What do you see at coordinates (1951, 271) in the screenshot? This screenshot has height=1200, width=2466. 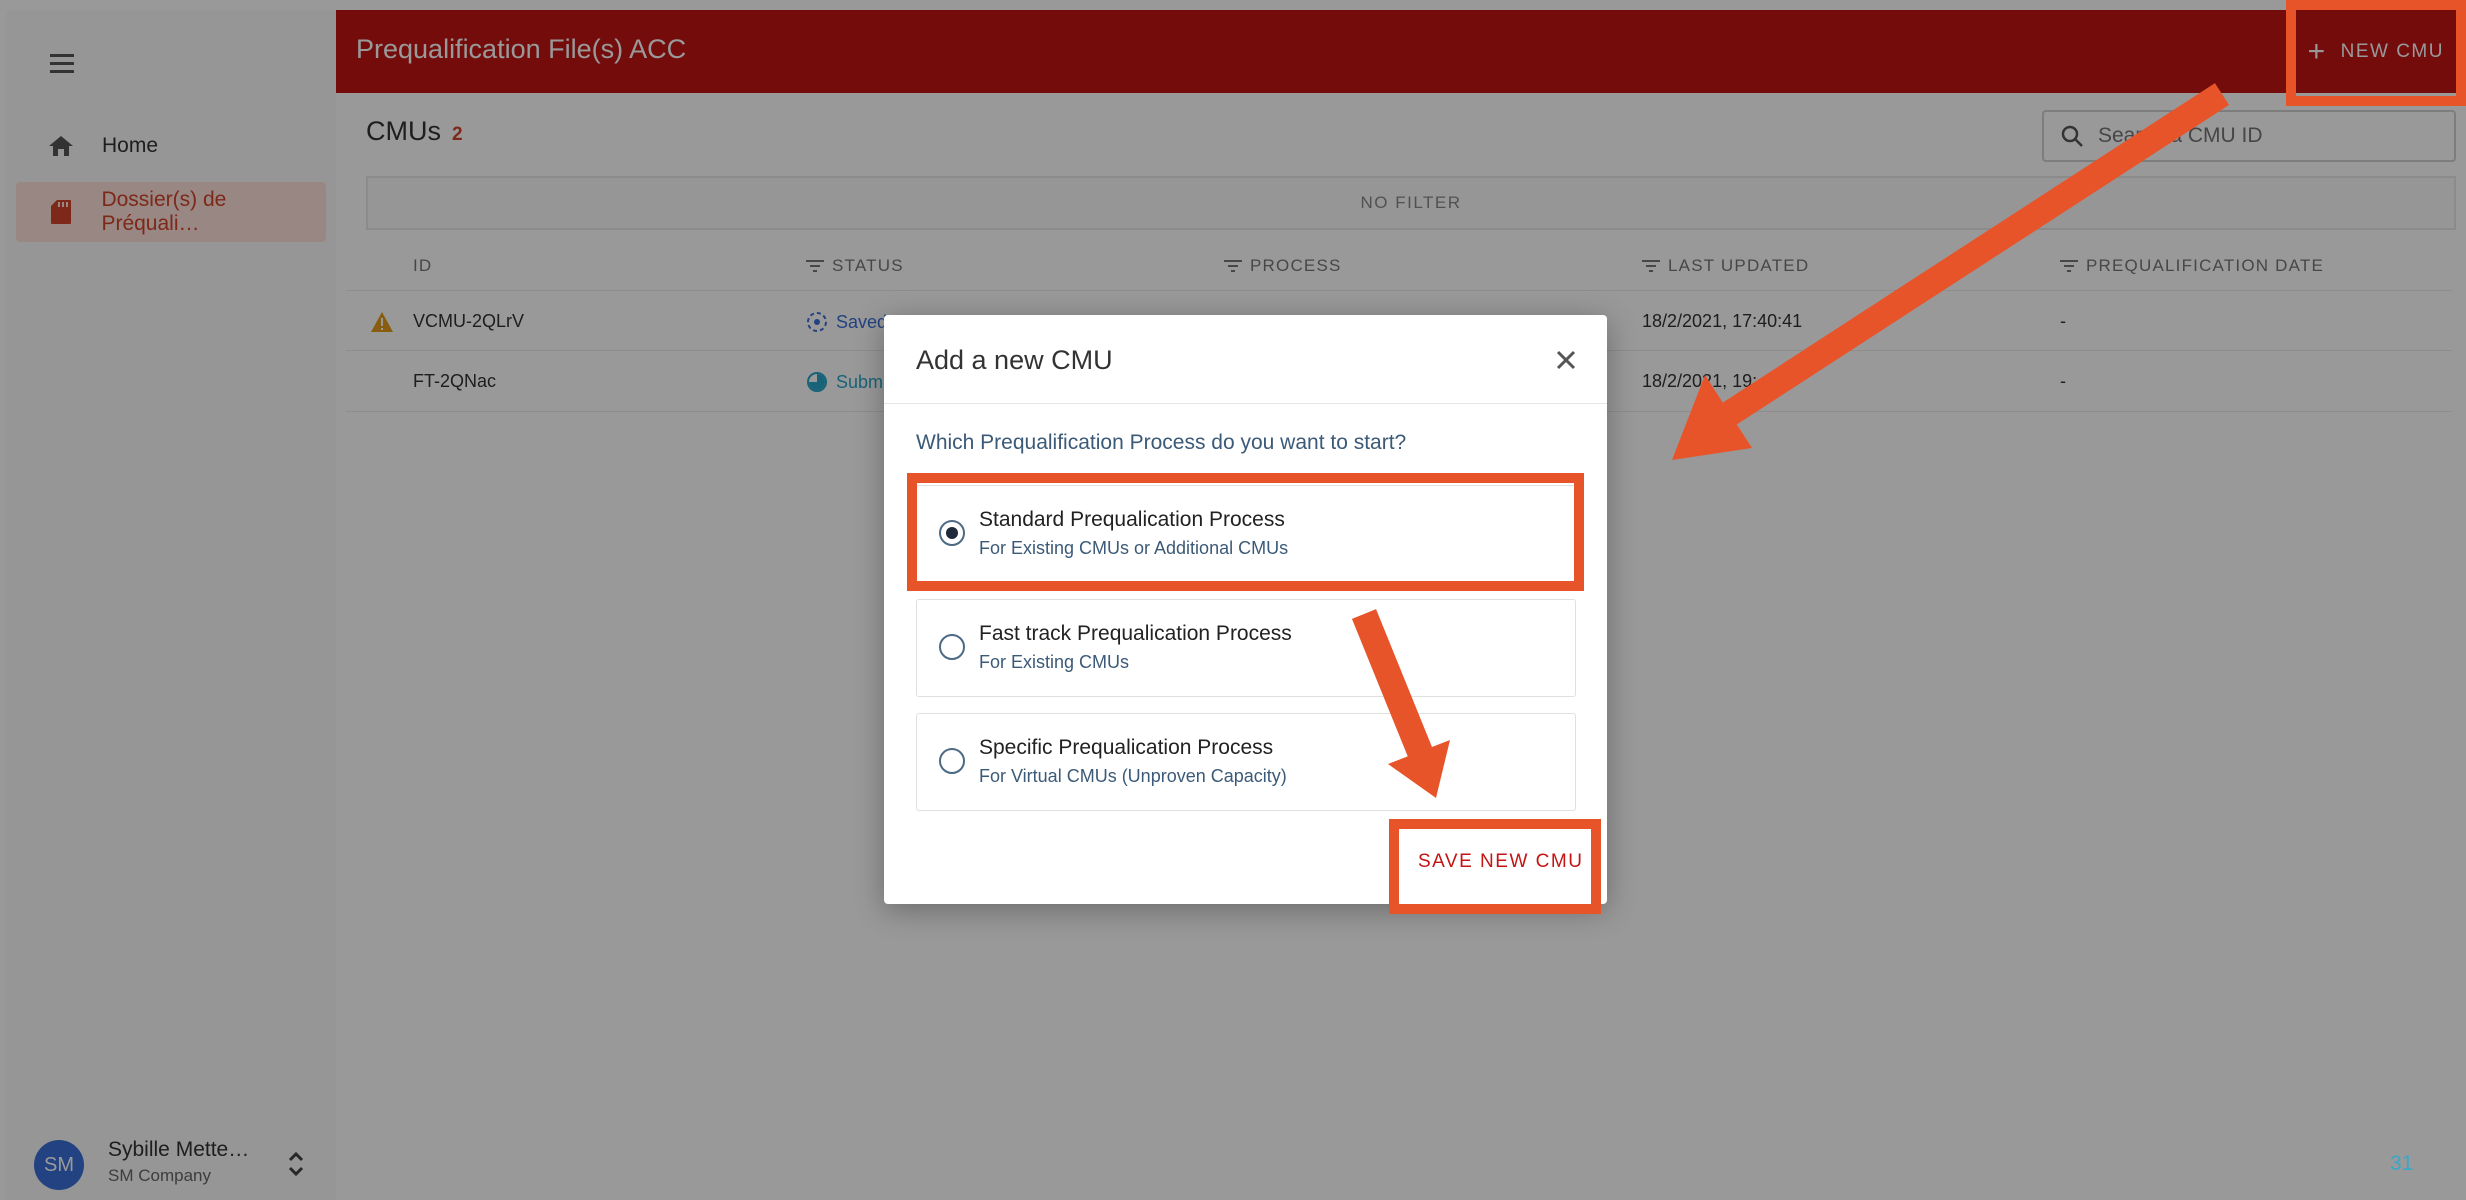 I see `arrow-to-dialog` at bounding box center [1951, 271].